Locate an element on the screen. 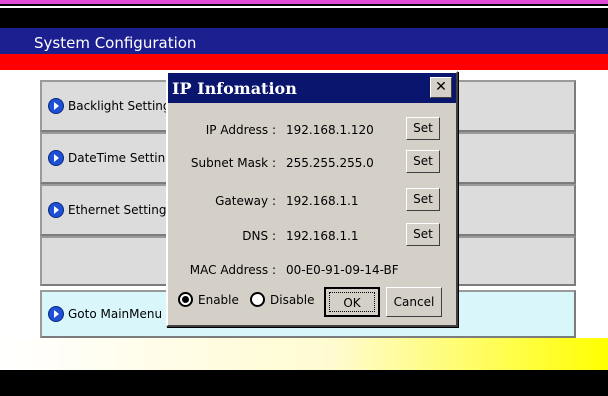 The image size is (608, 396). menu-item-label: Backlight Setting is located at coordinates (119, 106).